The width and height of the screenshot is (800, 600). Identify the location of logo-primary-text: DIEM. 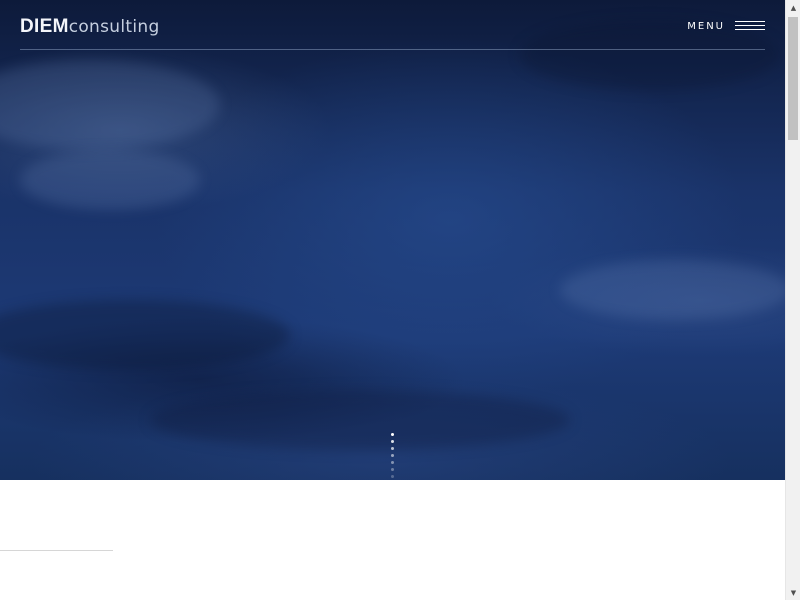
(44, 26).